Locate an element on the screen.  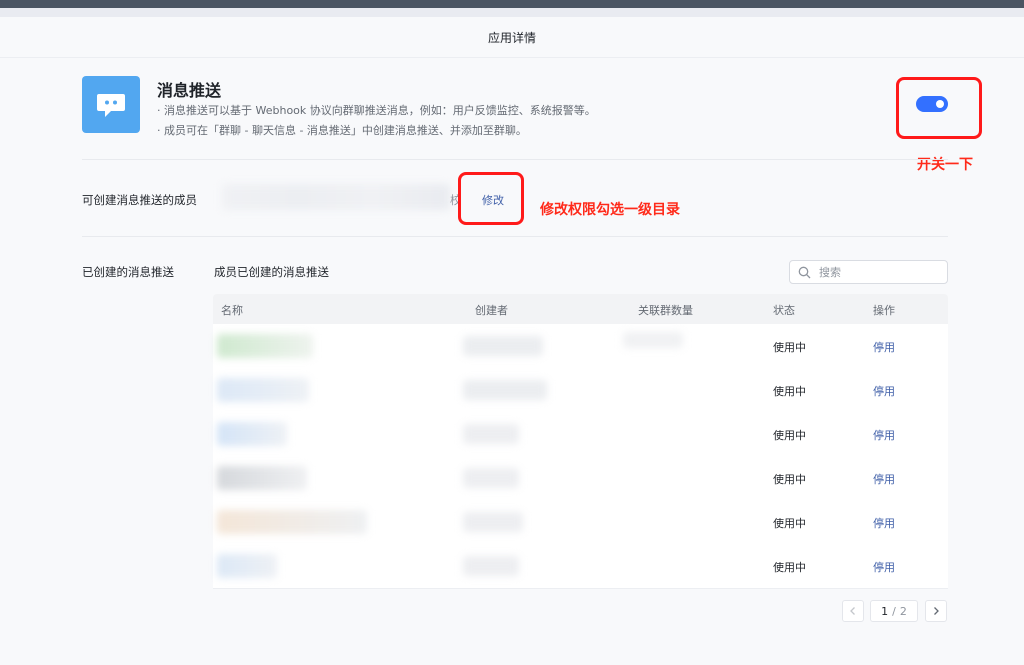
annotation-box-edit is located at coordinates (491, 198).